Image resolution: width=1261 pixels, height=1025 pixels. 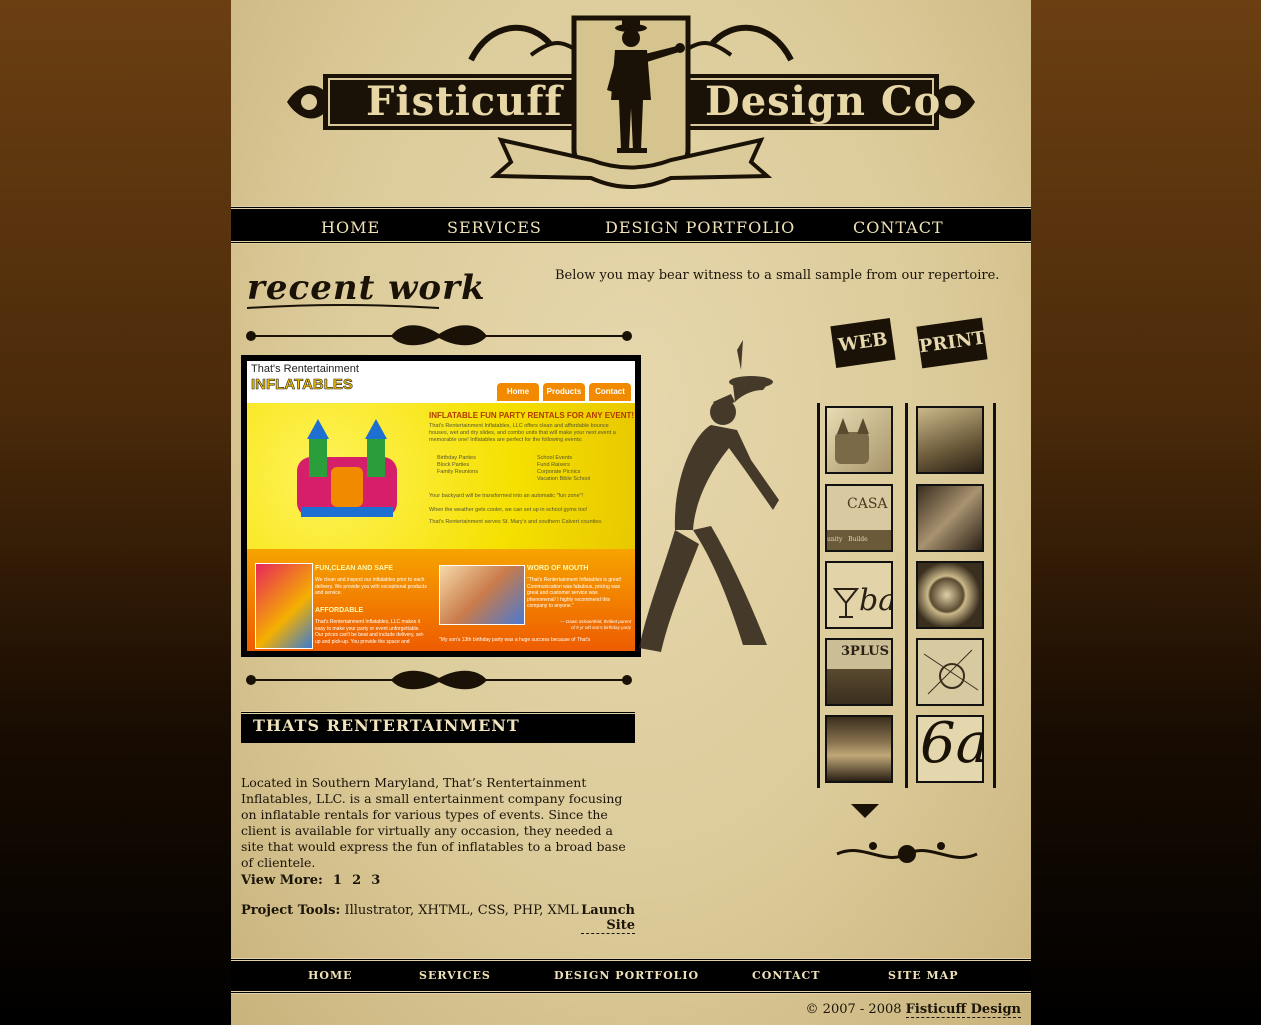 I want to click on preview-brand-line1: That's Rentertainment, so click(x=305, y=369).